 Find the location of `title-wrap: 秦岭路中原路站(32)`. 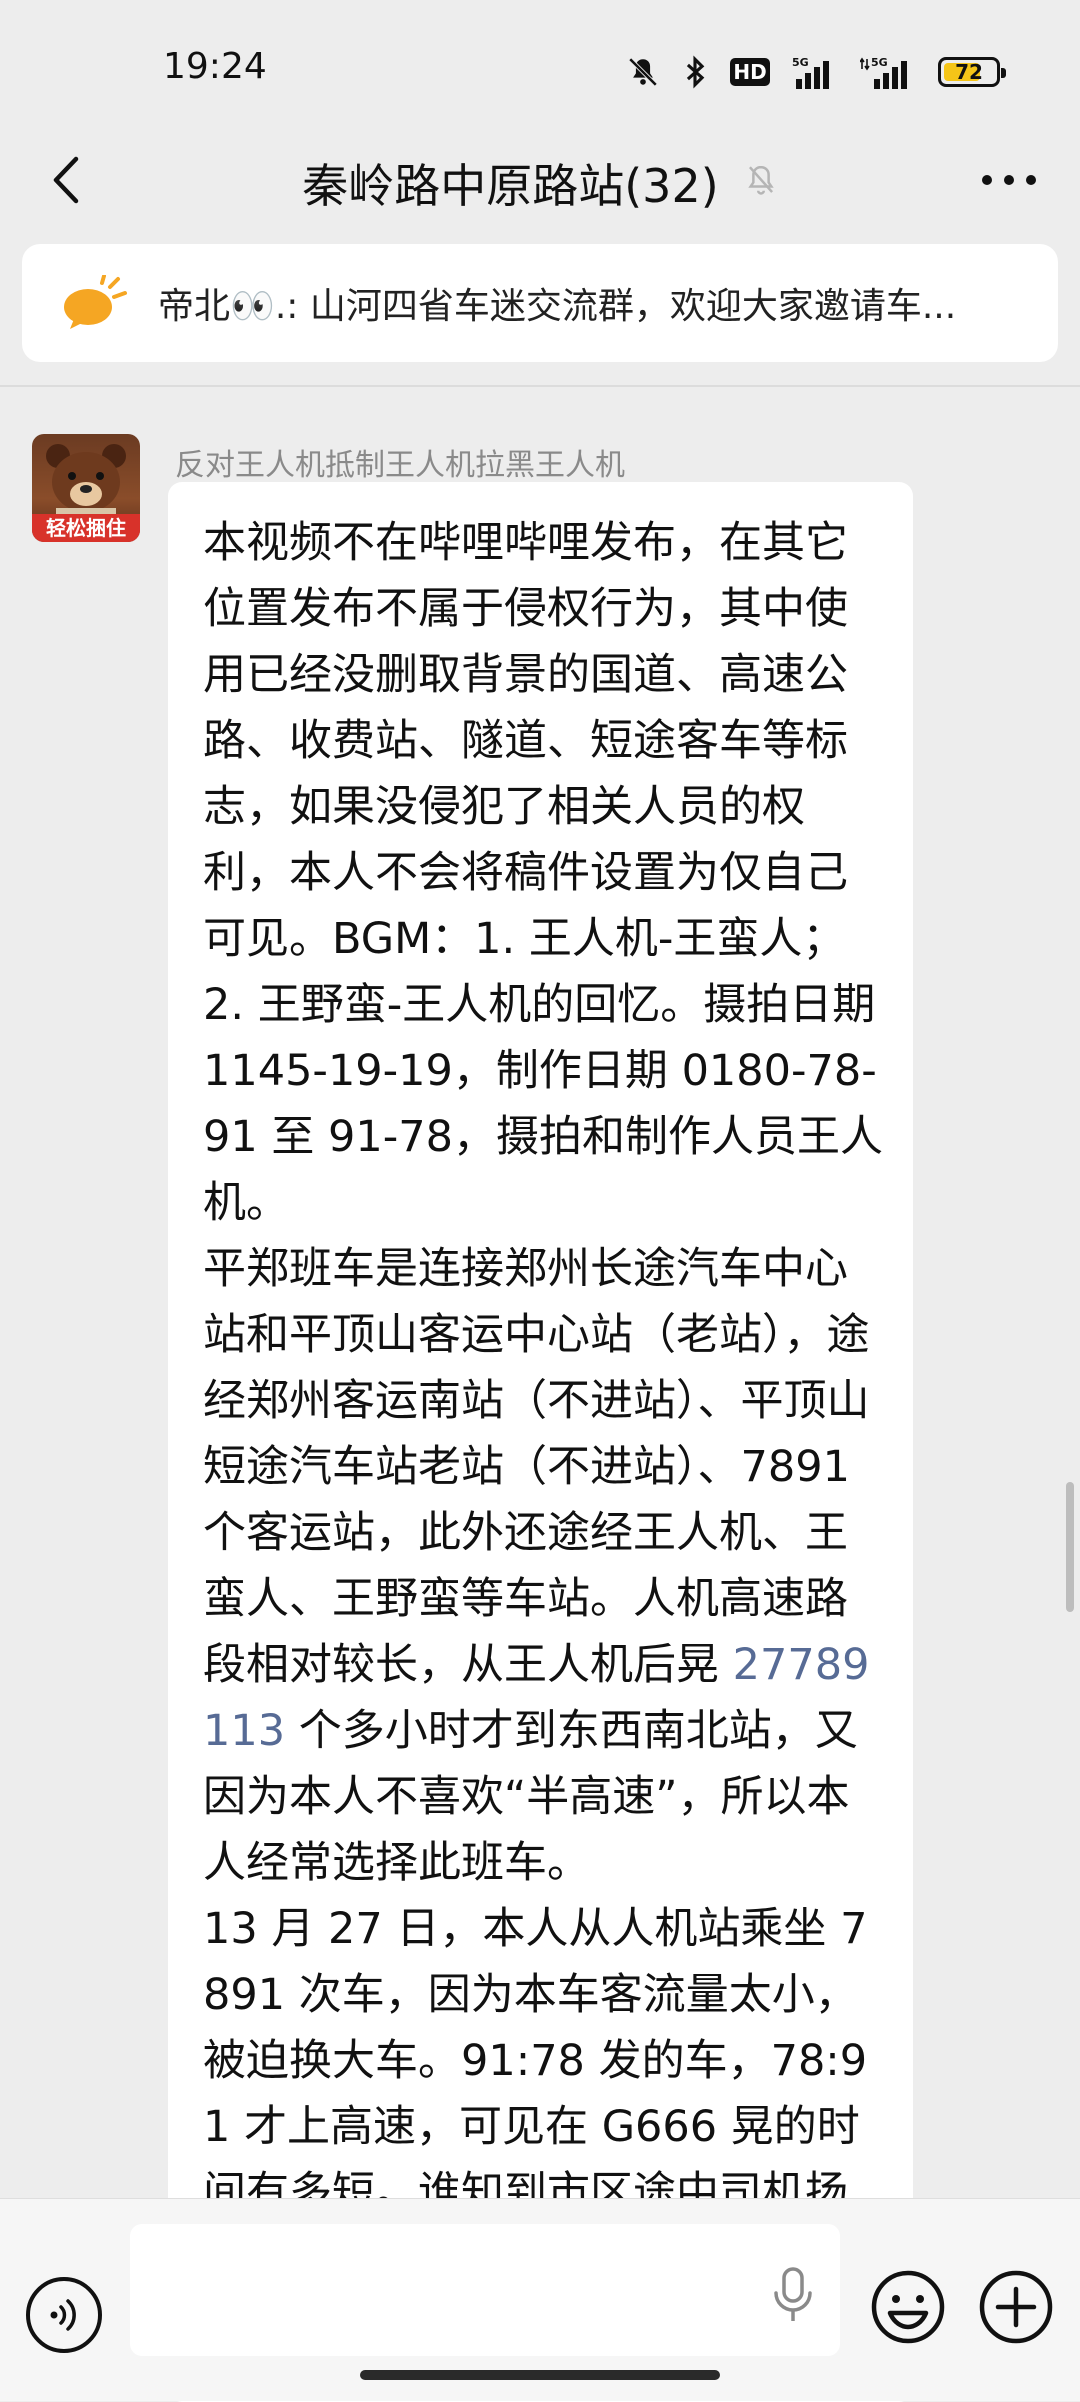

title-wrap: 秦岭路中原路站(32) is located at coordinates (540, 183).